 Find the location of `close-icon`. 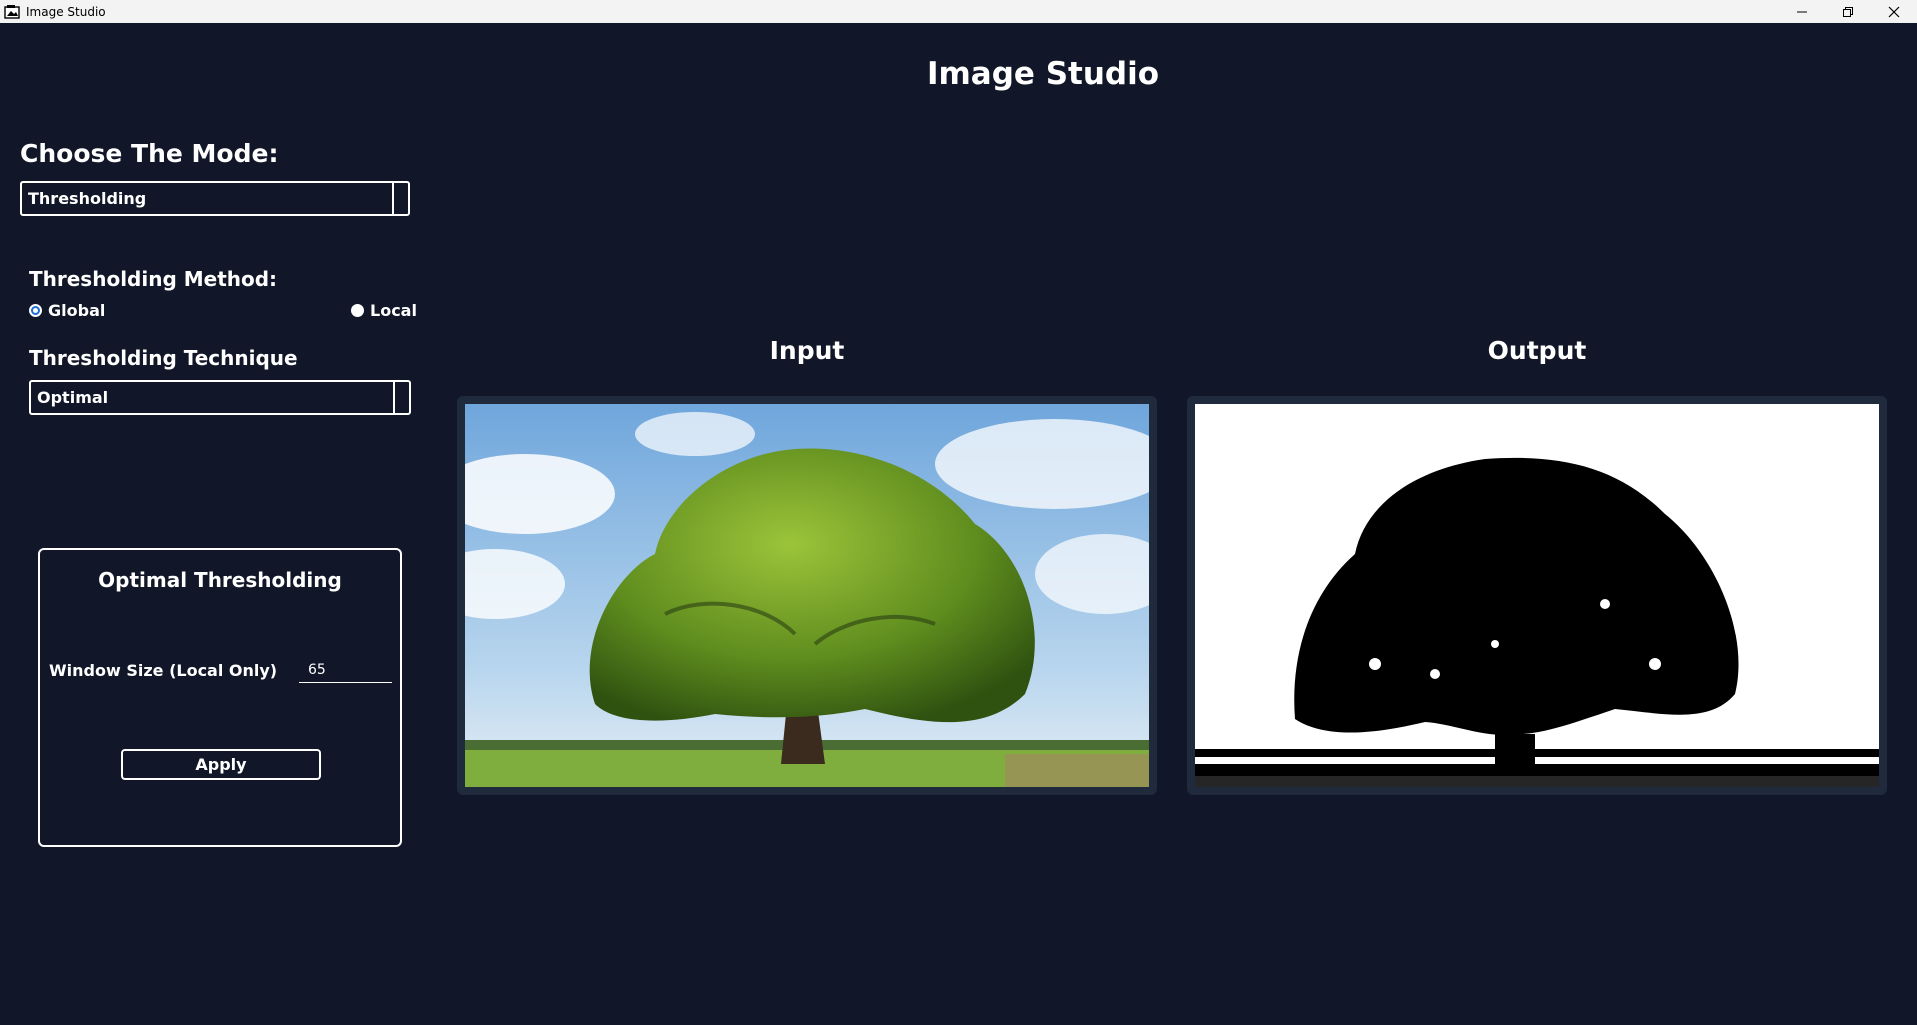

close-icon is located at coordinates (1894, 11).